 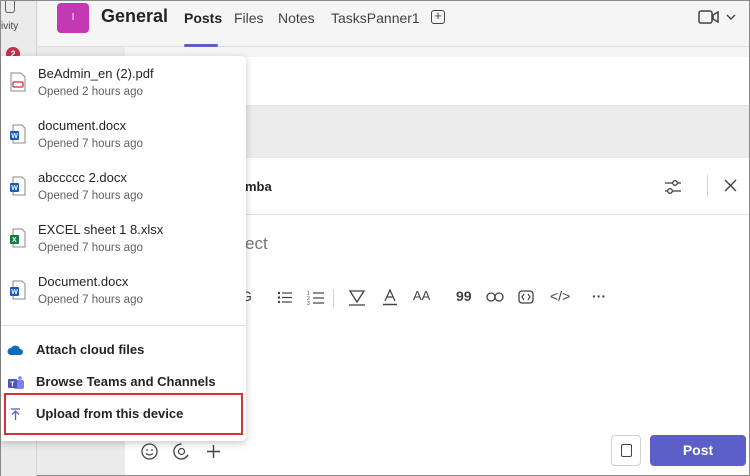 I want to click on sticker-icon, so click(x=181, y=451).